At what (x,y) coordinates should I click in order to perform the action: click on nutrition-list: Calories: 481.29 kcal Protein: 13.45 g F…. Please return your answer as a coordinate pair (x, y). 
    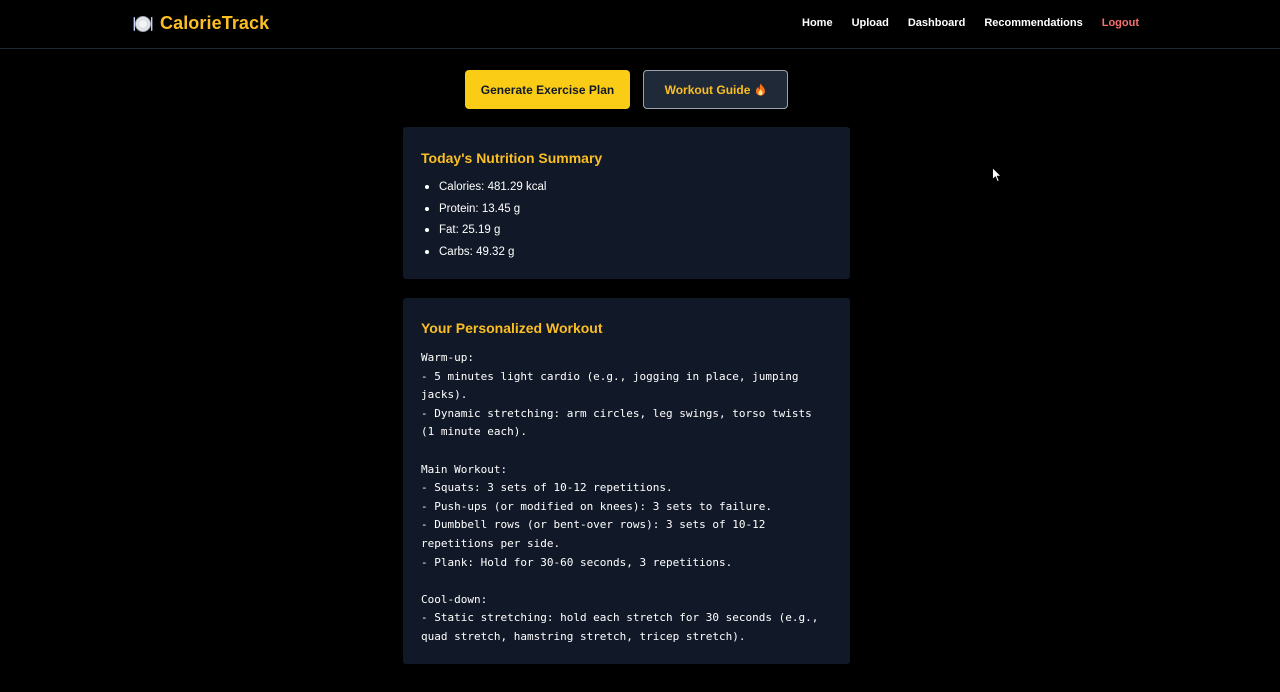
    Looking at the image, I should click on (483, 223).